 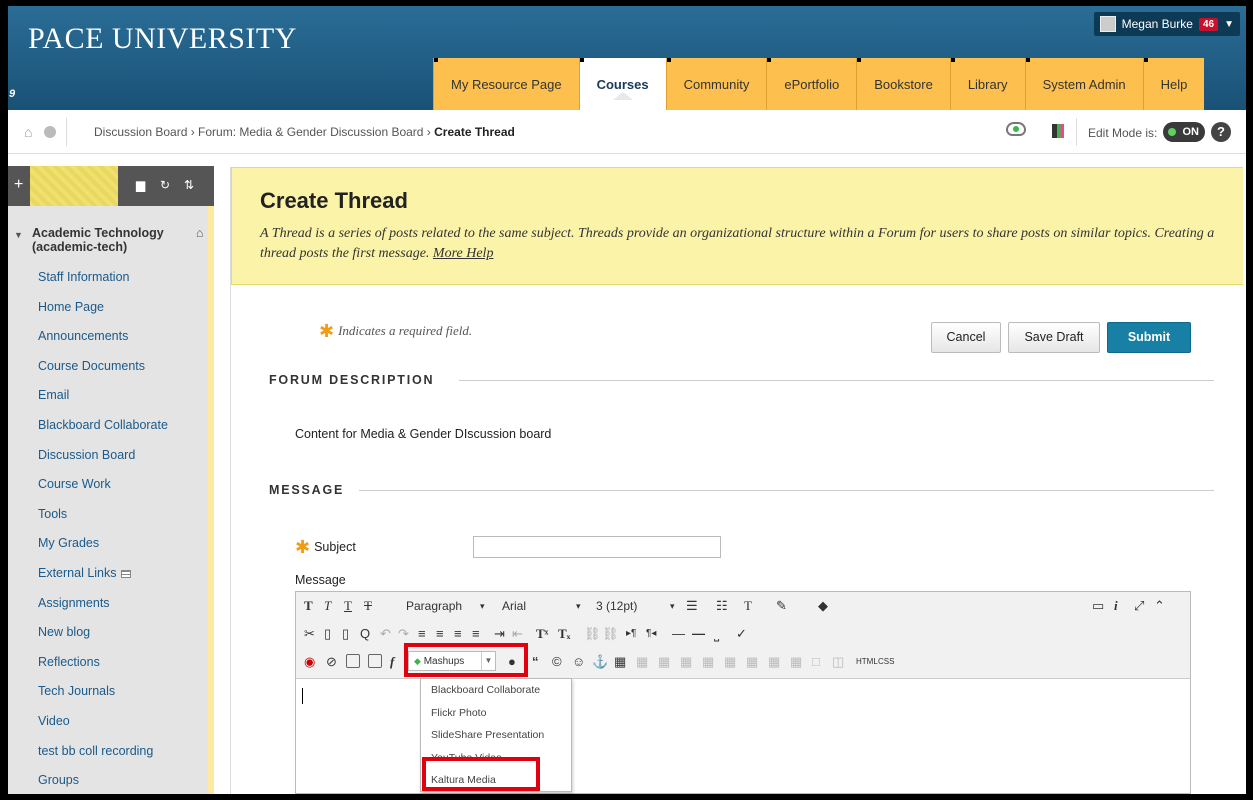 I want to click on numbered-list-icon: ☷, so click(x=722, y=606).